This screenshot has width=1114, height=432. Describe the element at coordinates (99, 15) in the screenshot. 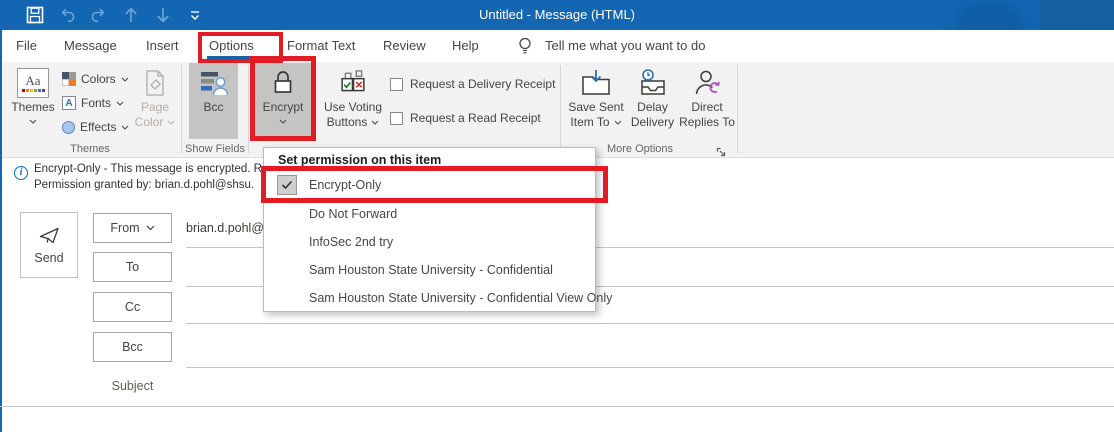

I see `redo-button` at that location.